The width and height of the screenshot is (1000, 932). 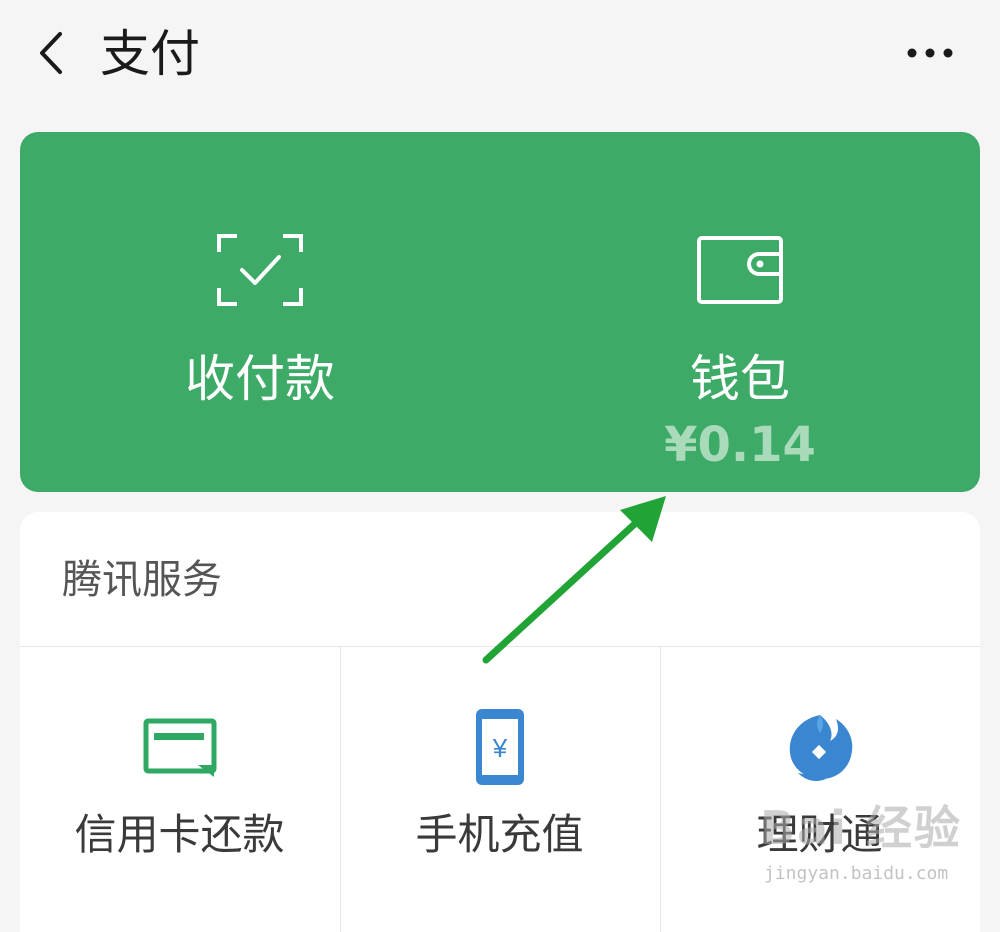 What do you see at coordinates (821, 748) in the screenshot?
I see `licaitong-icon` at bounding box center [821, 748].